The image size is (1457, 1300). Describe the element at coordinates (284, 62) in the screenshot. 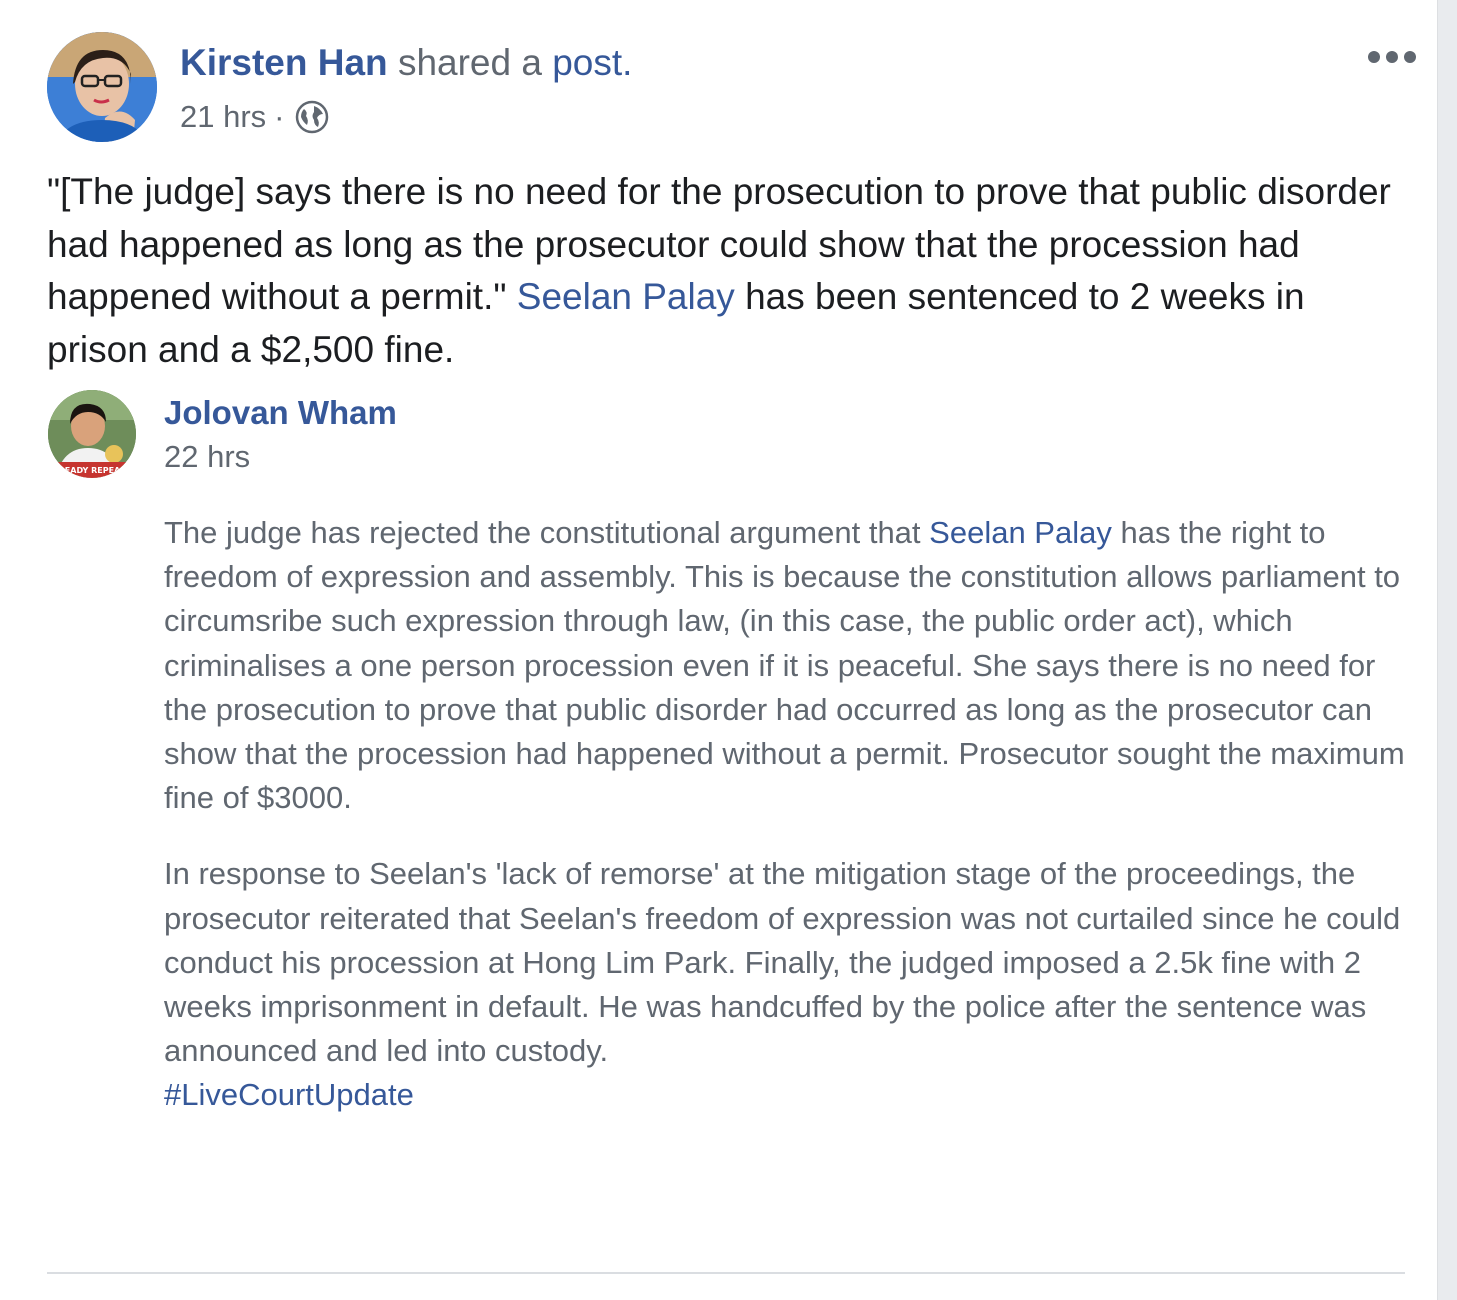

I see `author-name: Kirsten Han` at that location.